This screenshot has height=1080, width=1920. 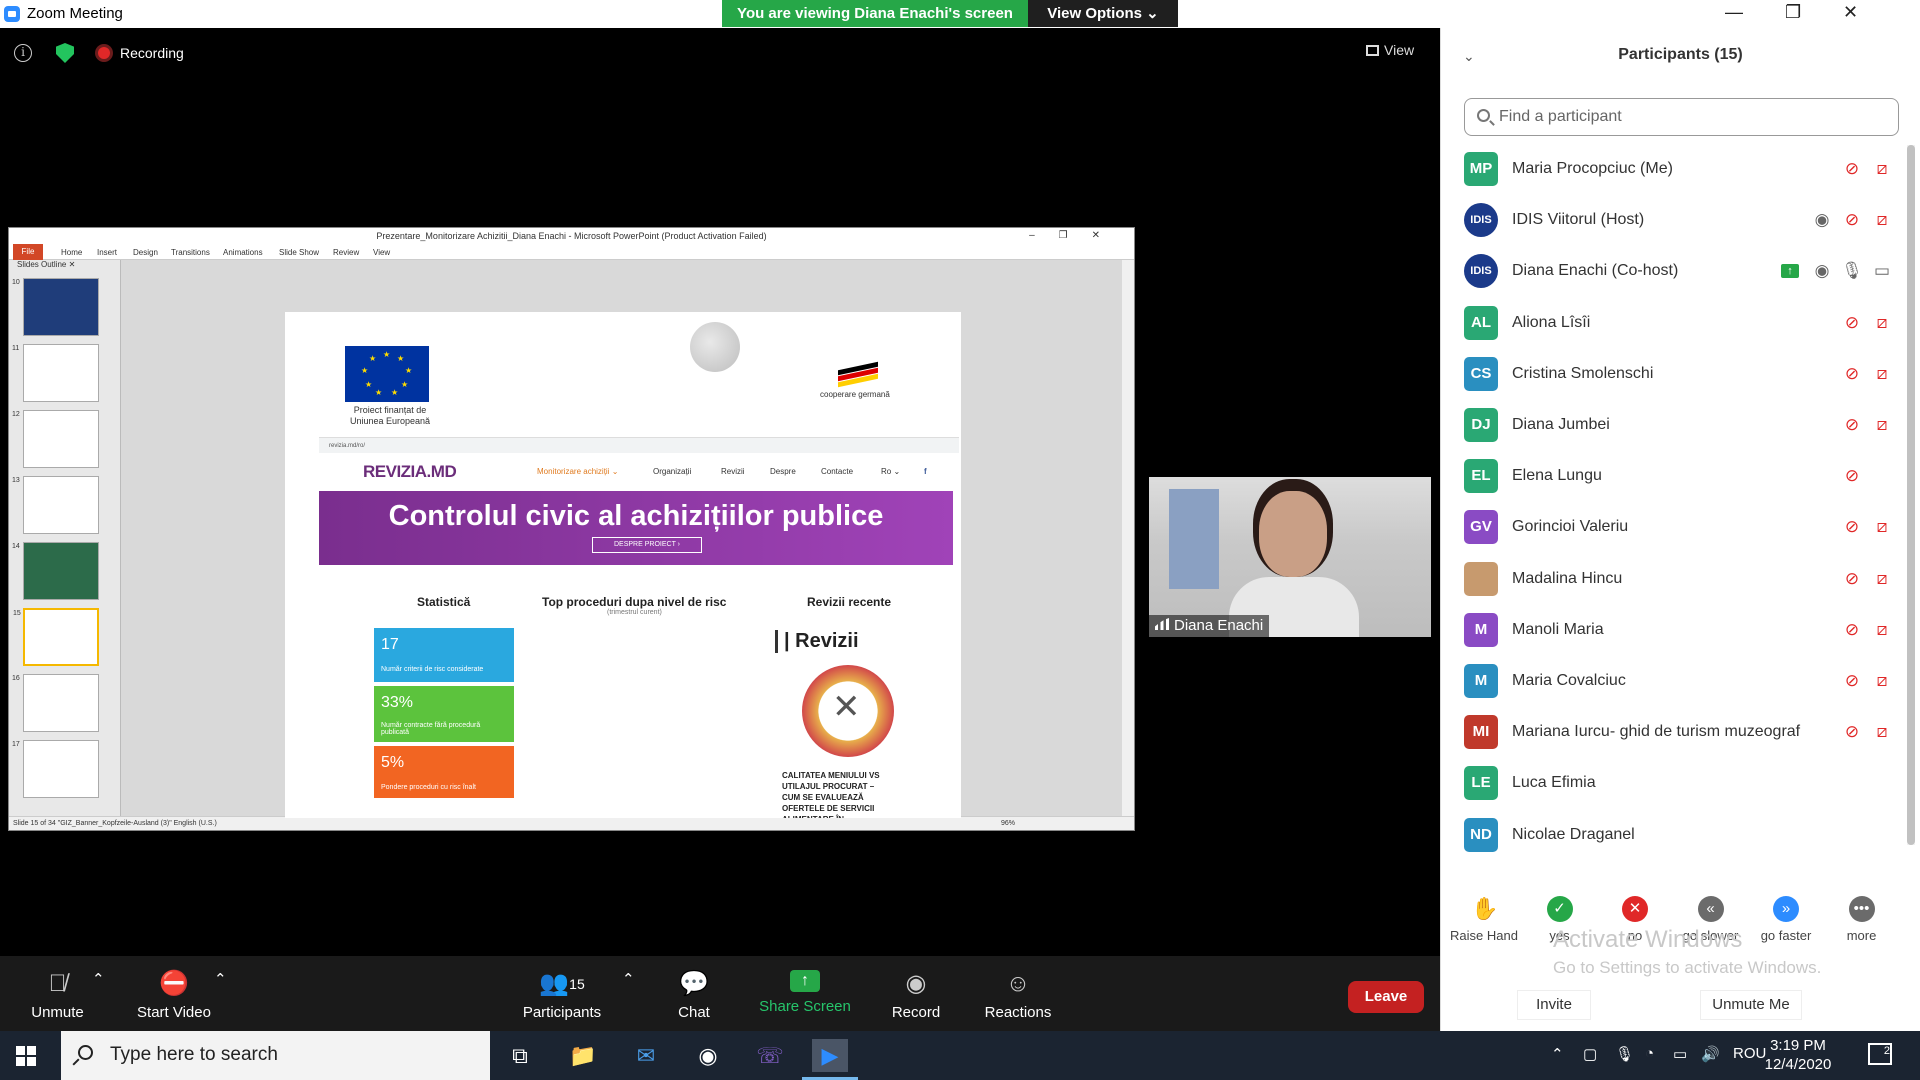 What do you see at coordinates (817, 641) in the screenshot?
I see `revizii-title: | Revizii` at bounding box center [817, 641].